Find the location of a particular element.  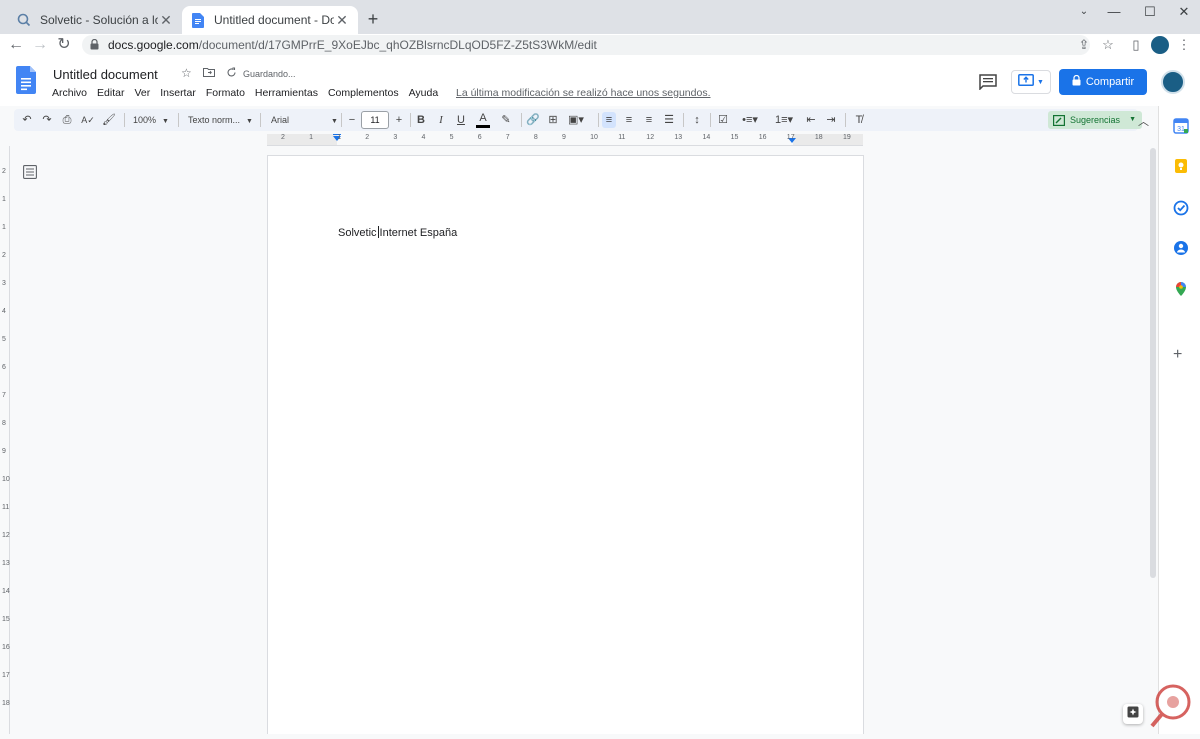

browser-menu-icon: ⋮ is located at coordinates (1184, 45).